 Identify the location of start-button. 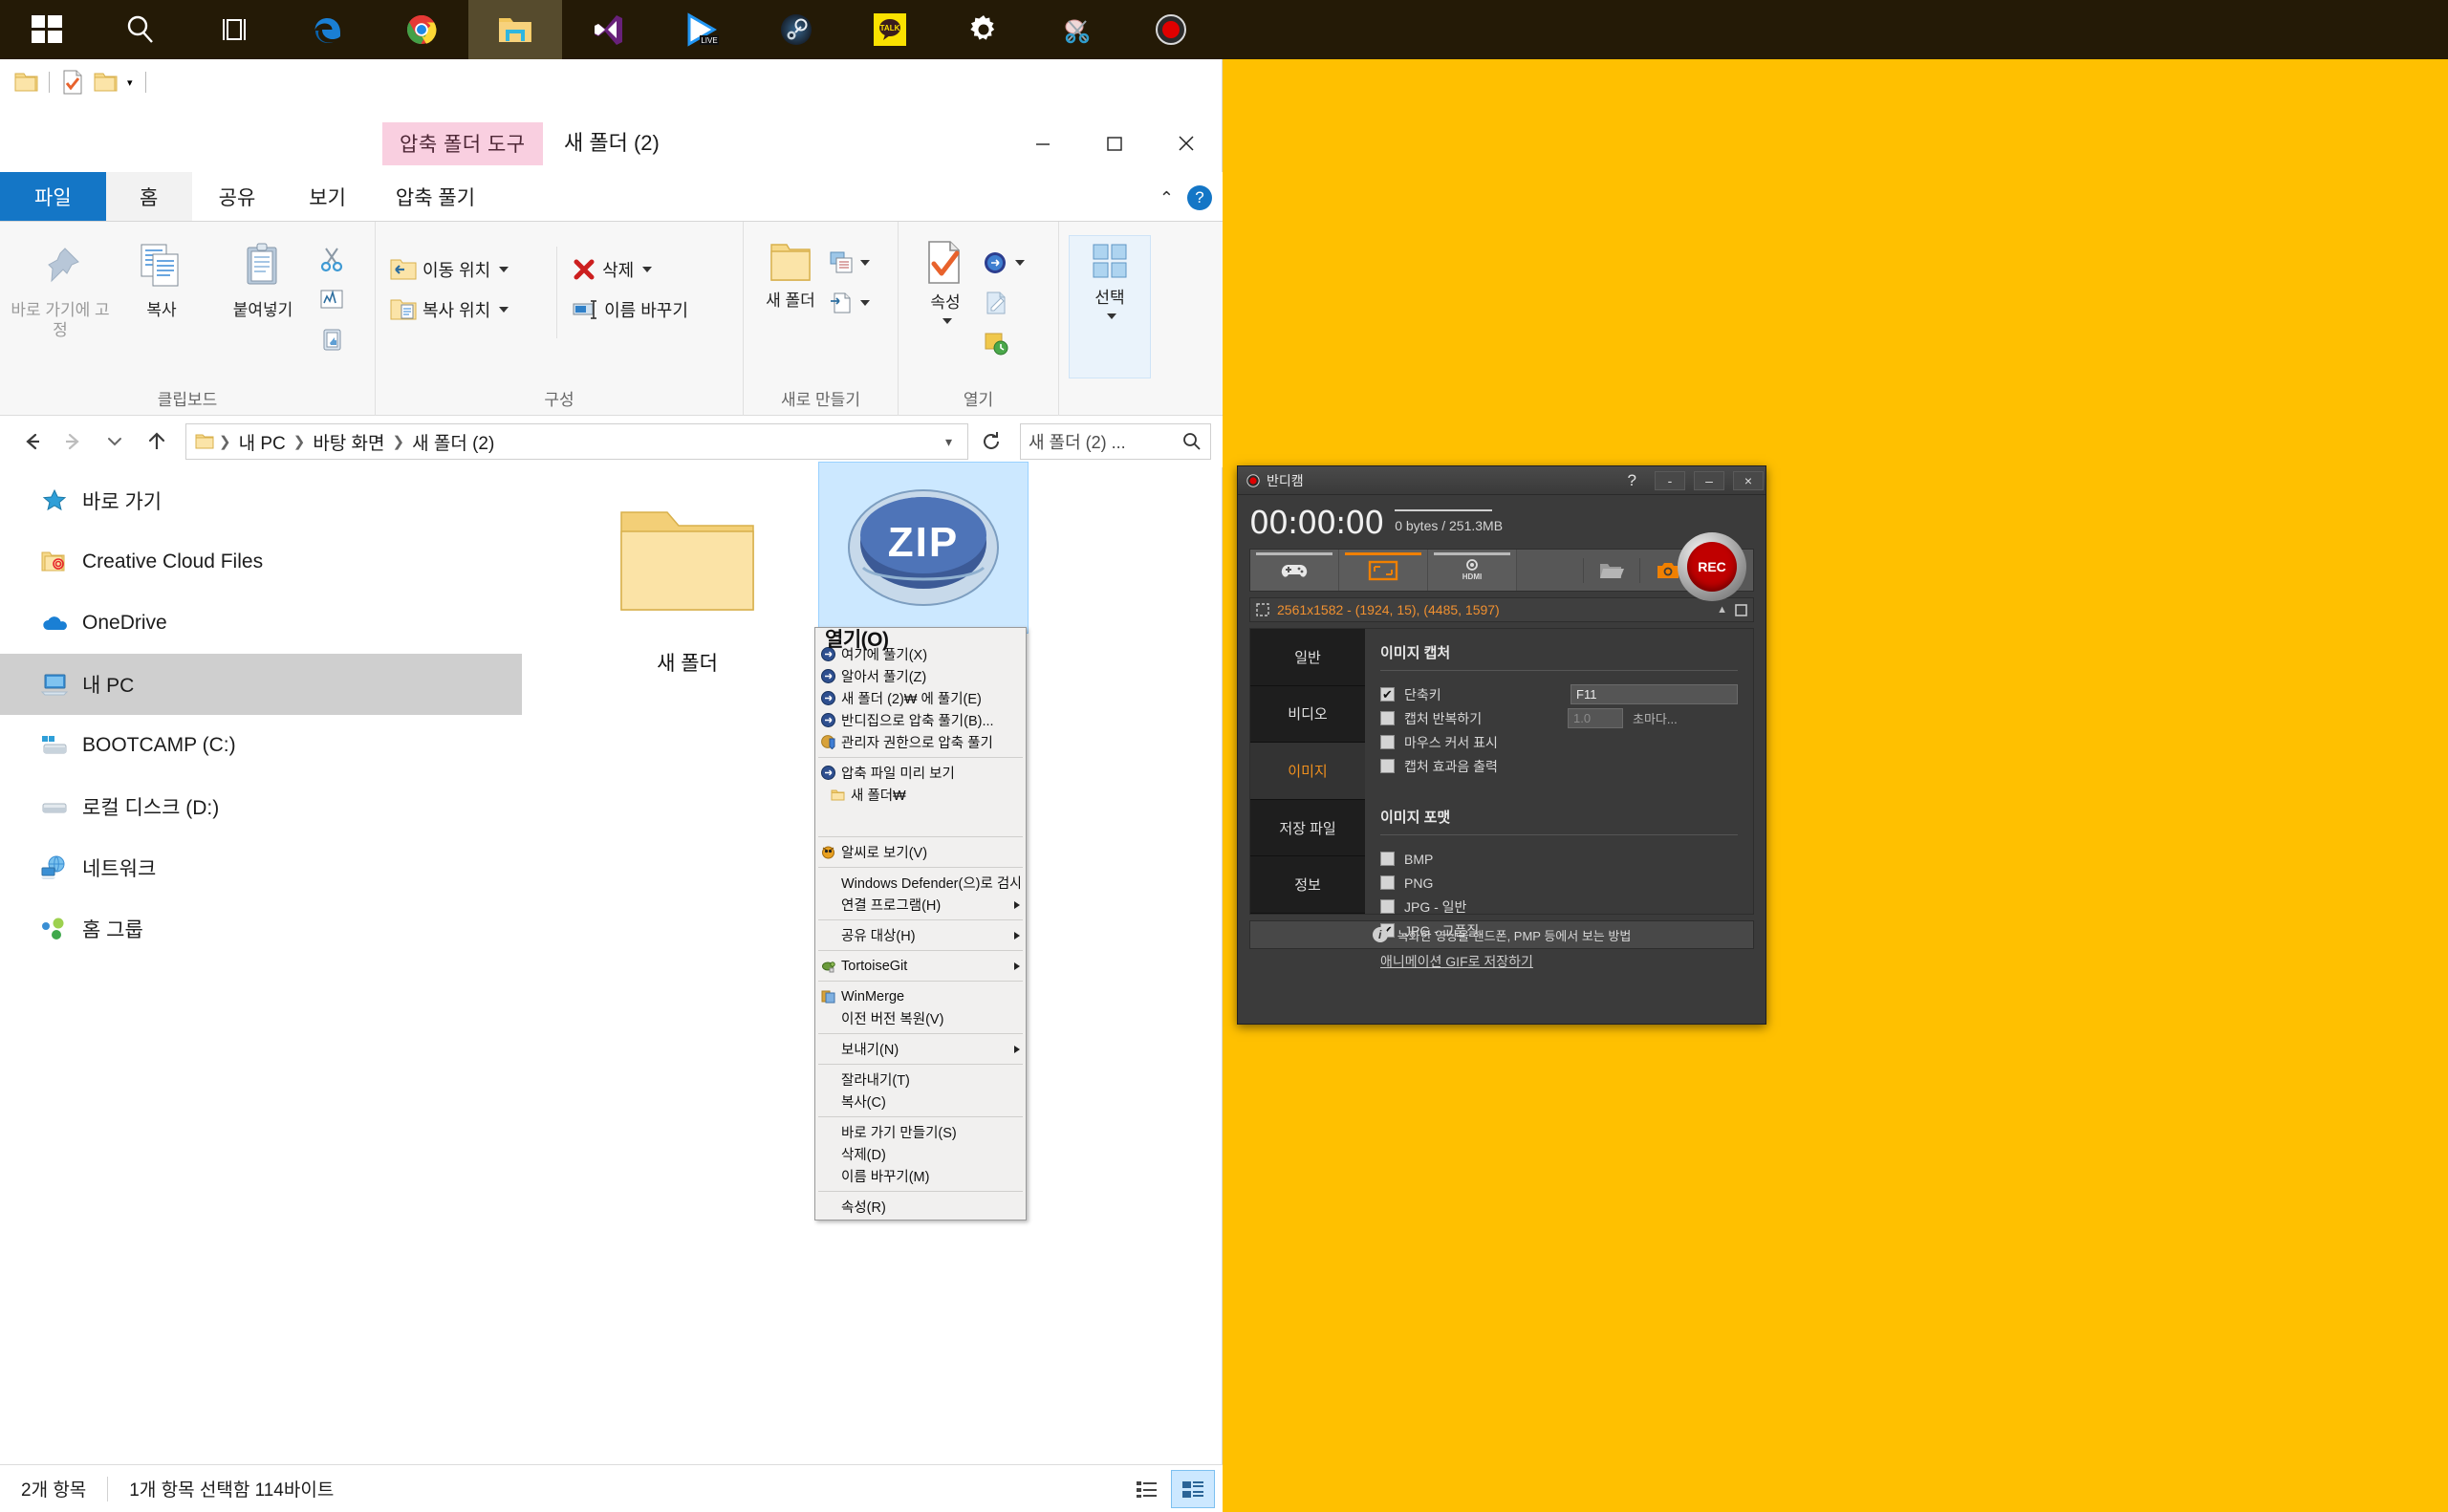
(47, 29).